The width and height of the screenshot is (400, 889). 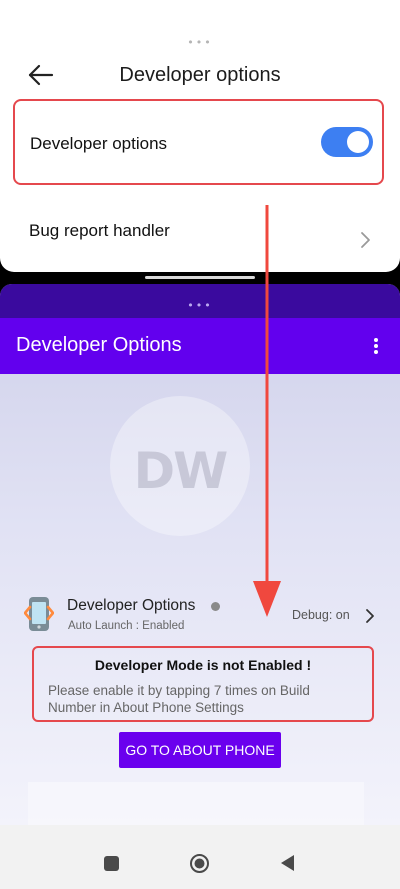 I want to click on warning-title: Developer Mode is not Enabled !, so click(x=203, y=665).